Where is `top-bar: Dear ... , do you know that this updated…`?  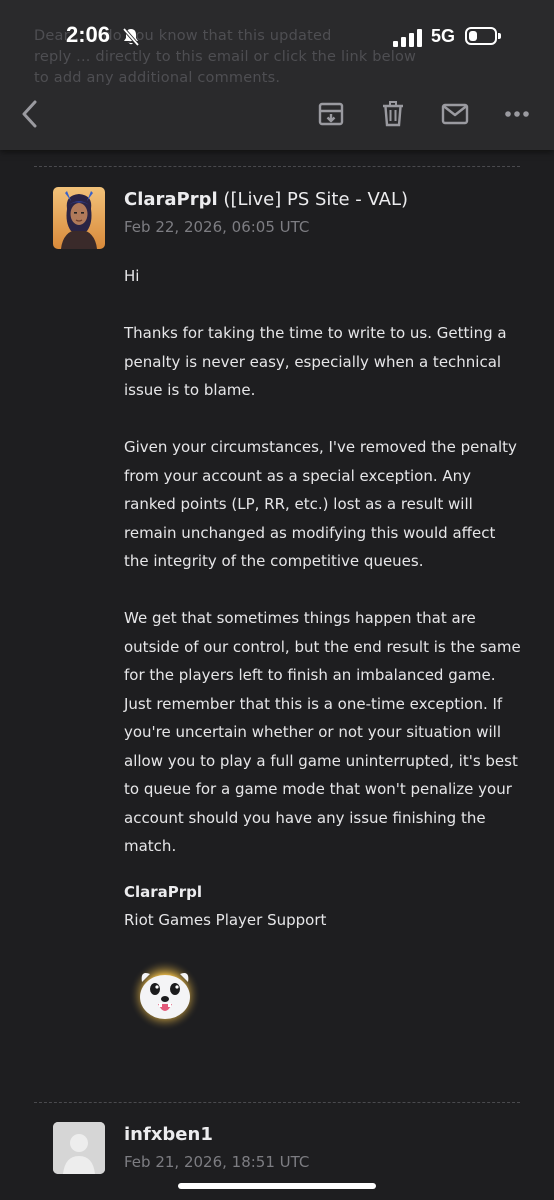 top-bar: Dear ... , do you know that this updated… is located at coordinates (277, 75).